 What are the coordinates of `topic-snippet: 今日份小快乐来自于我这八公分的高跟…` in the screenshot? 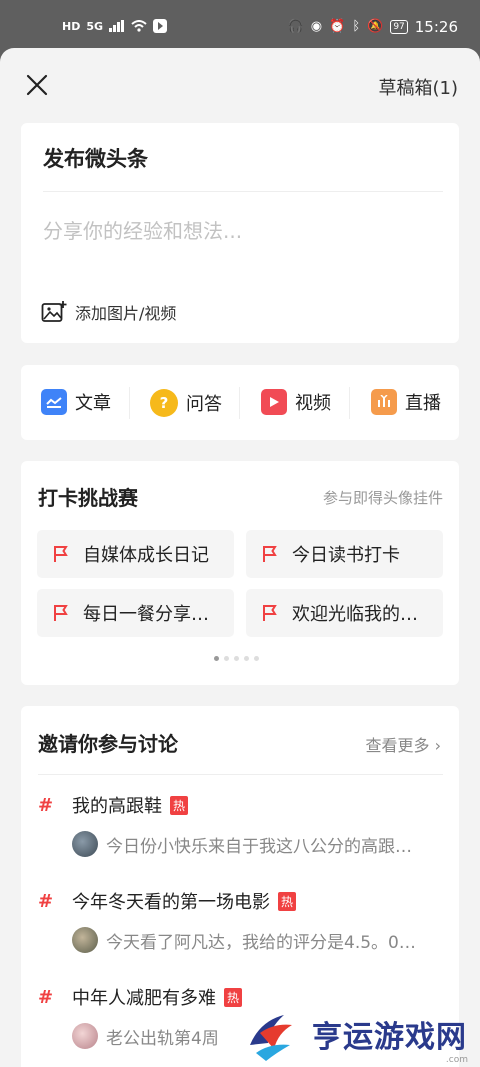 It's located at (259, 846).